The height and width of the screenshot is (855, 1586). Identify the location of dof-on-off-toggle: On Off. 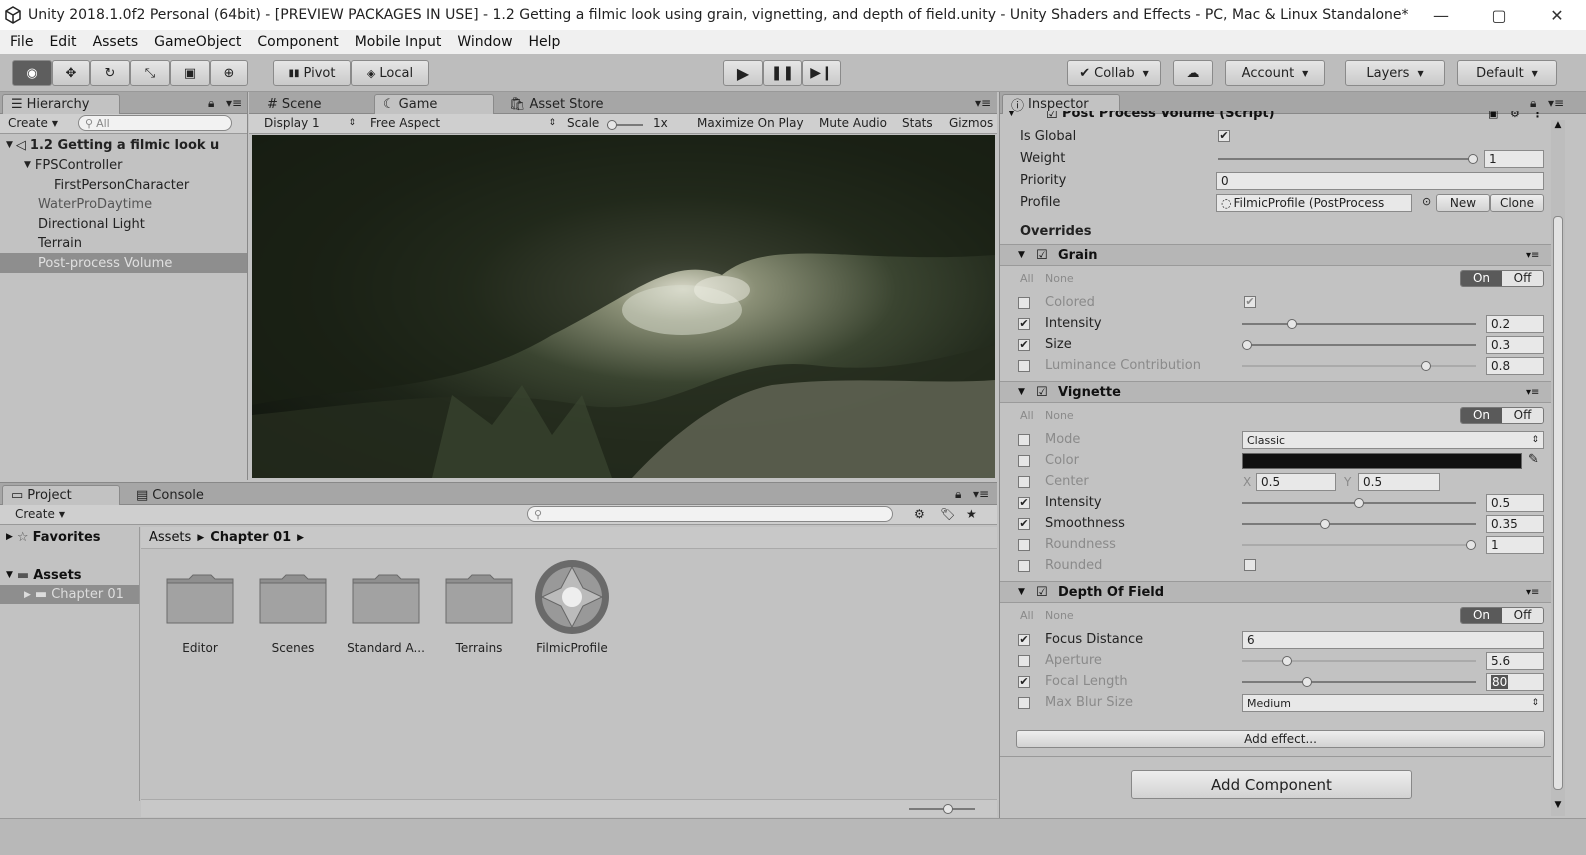
(1502, 615).